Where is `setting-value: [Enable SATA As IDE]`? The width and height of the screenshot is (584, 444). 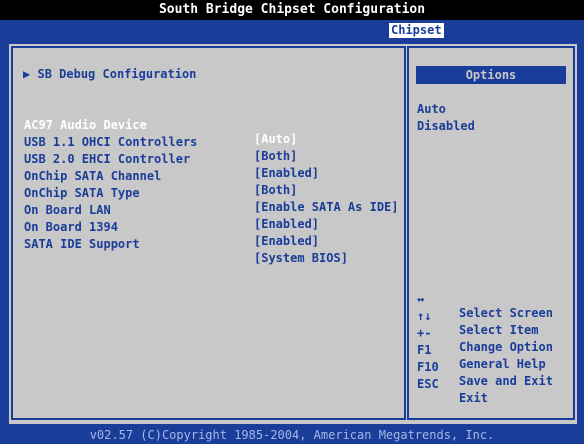
setting-value: [Enable SATA As IDE] is located at coordinates (326, 207).